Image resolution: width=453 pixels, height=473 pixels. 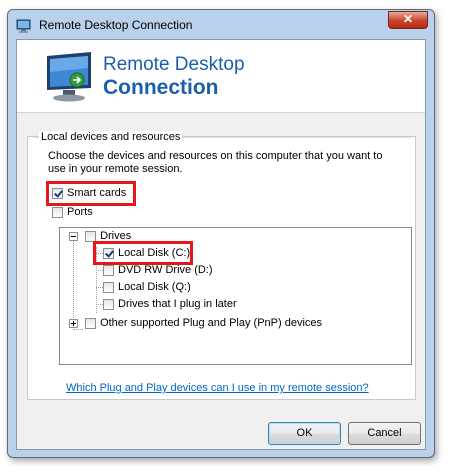 I want to click on window-title: Remote Desktop Connection, so click(x=116, y=25).